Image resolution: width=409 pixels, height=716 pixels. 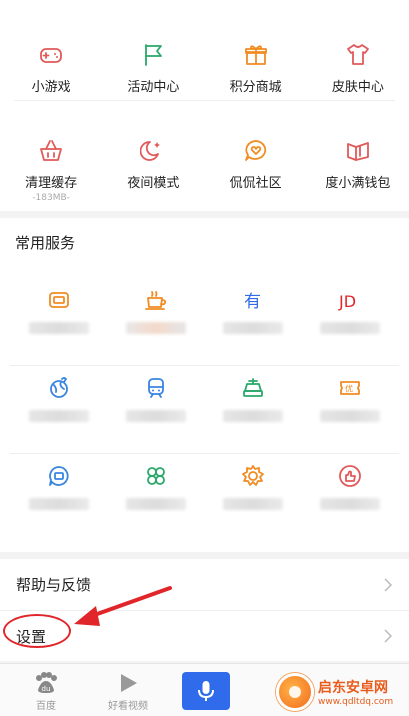 I want to click on watermark-name: 启东安卓网, so click(x=353, y=688).